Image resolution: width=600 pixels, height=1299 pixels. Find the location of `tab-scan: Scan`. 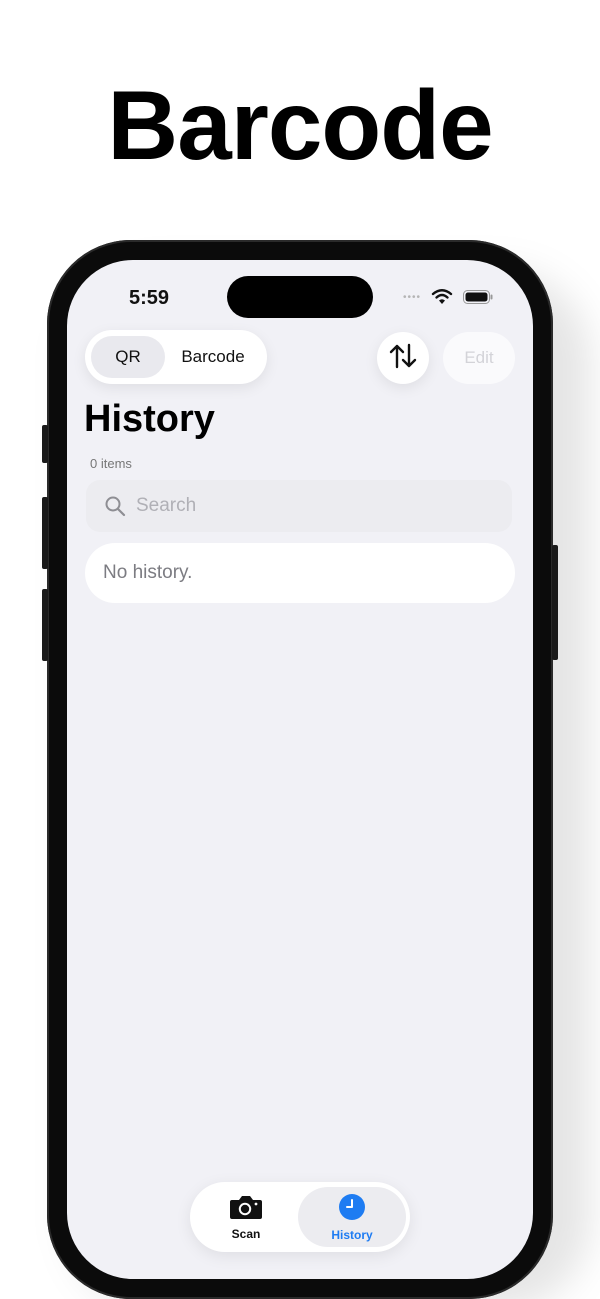

tab-scan: Scan is located at coordinates (246, 1217).